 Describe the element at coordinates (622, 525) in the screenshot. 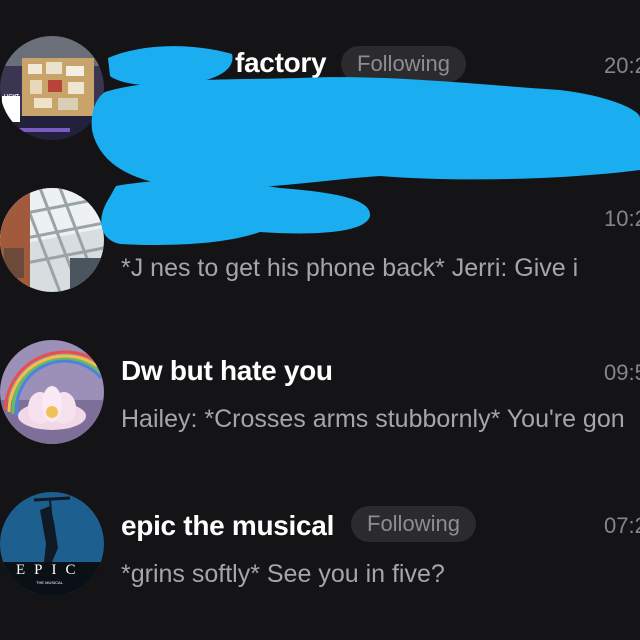

I see `chat-time: 07:2` at that location.